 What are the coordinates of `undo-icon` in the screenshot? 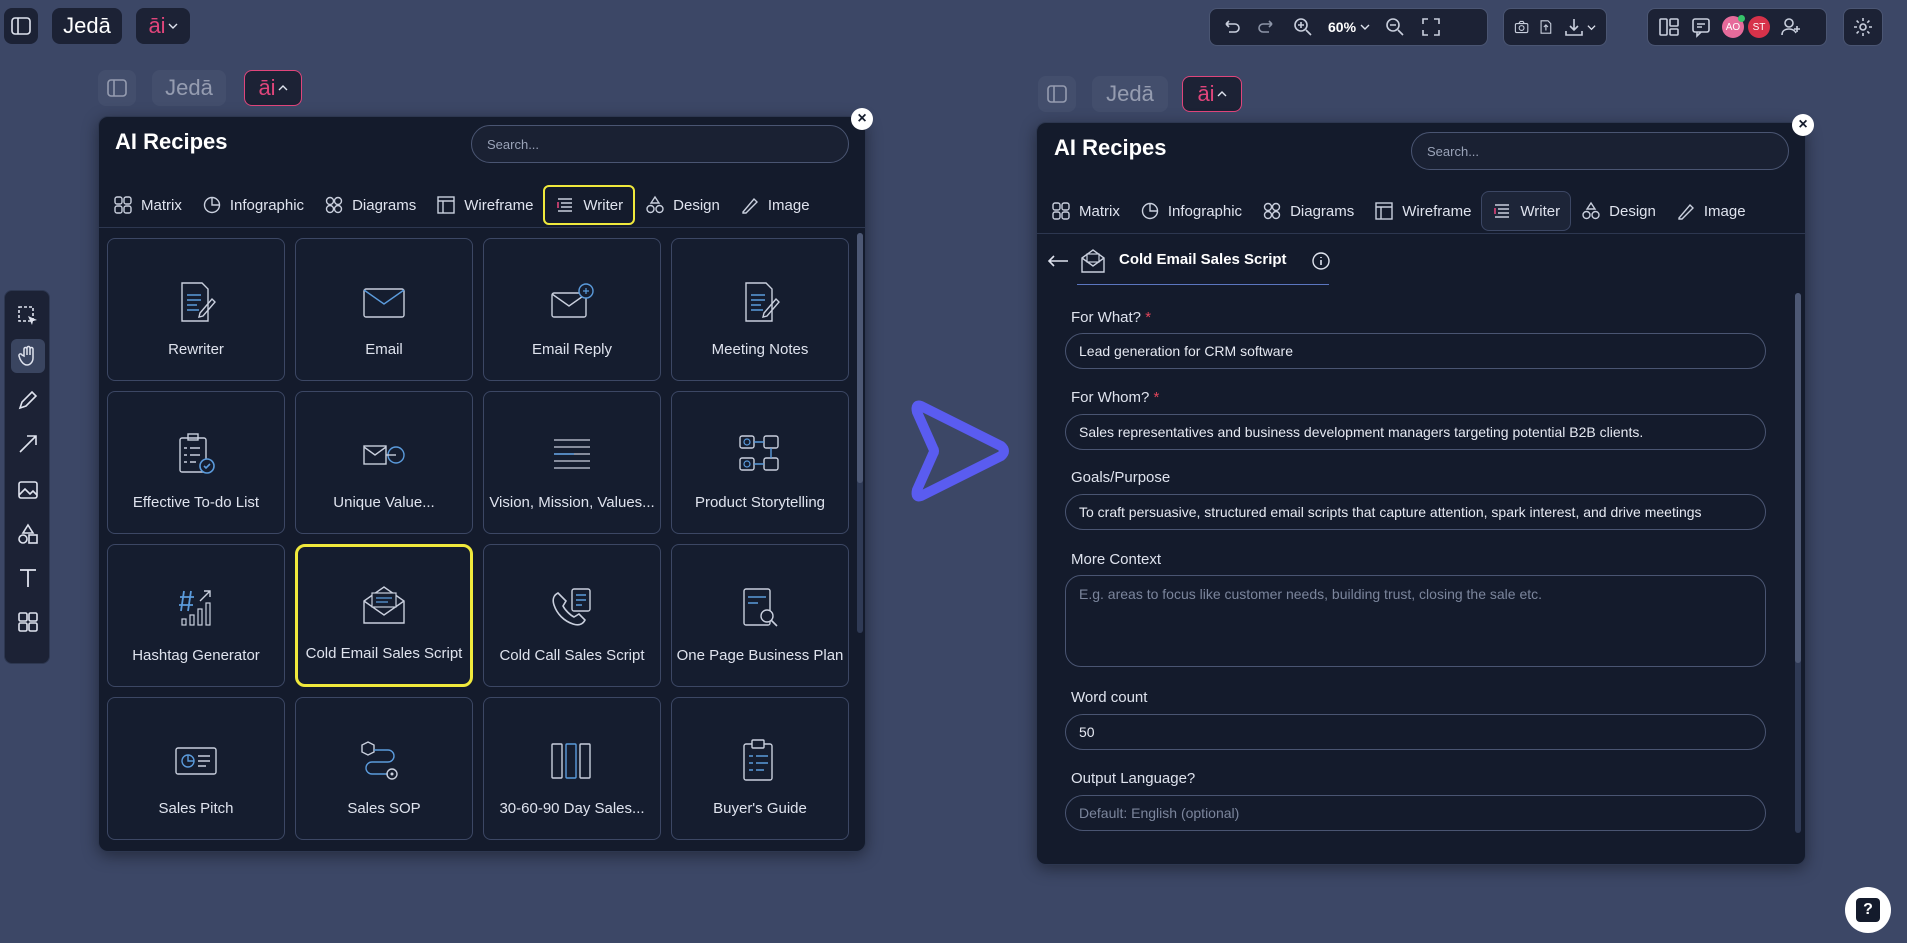 It's located at (1231, 27).